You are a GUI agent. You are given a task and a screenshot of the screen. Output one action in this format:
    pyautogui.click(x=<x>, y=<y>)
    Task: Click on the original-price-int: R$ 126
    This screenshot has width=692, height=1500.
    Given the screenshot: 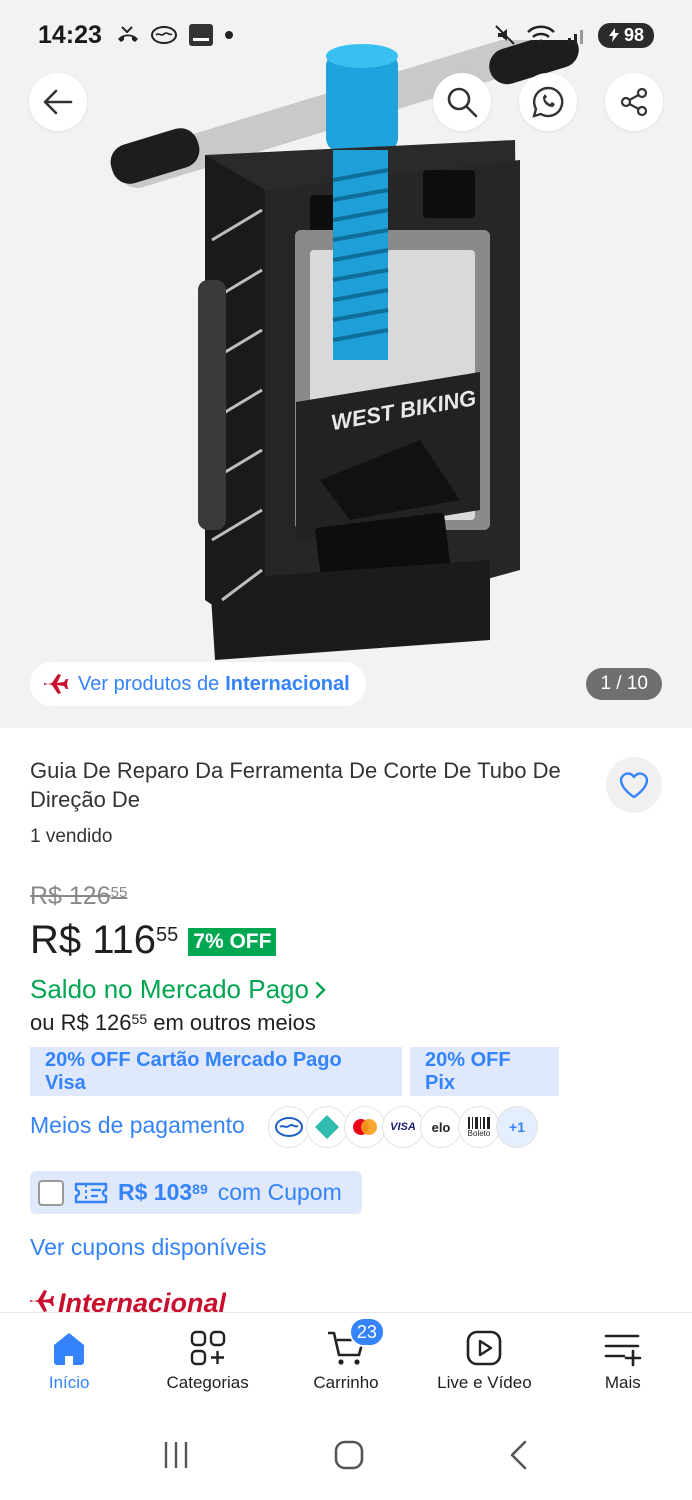 What is the action you would take?
    pyautogui.click(x=70, y=896)
    